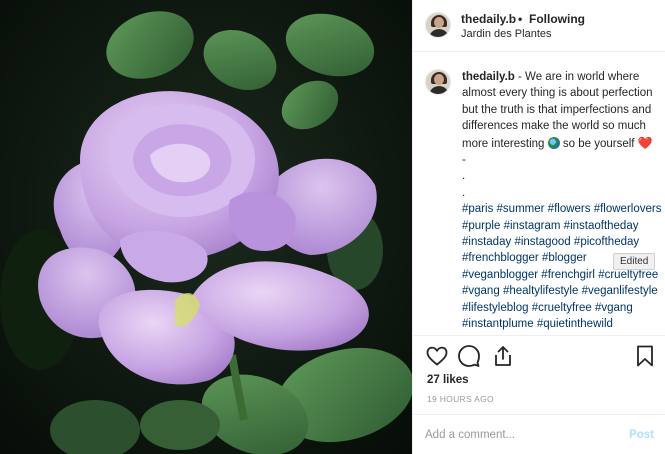 This screenshot has width=665, height=454. I want to click on caption-dash: -, so click(464, 160).